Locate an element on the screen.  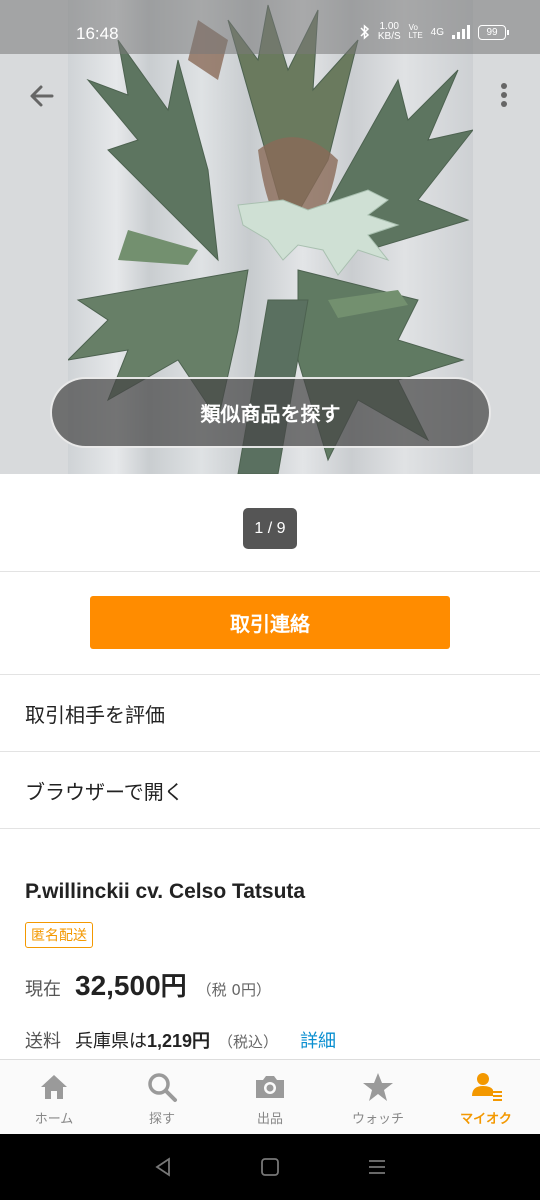
contact-button: 取引連絡 is located at coordinates (270, 622).